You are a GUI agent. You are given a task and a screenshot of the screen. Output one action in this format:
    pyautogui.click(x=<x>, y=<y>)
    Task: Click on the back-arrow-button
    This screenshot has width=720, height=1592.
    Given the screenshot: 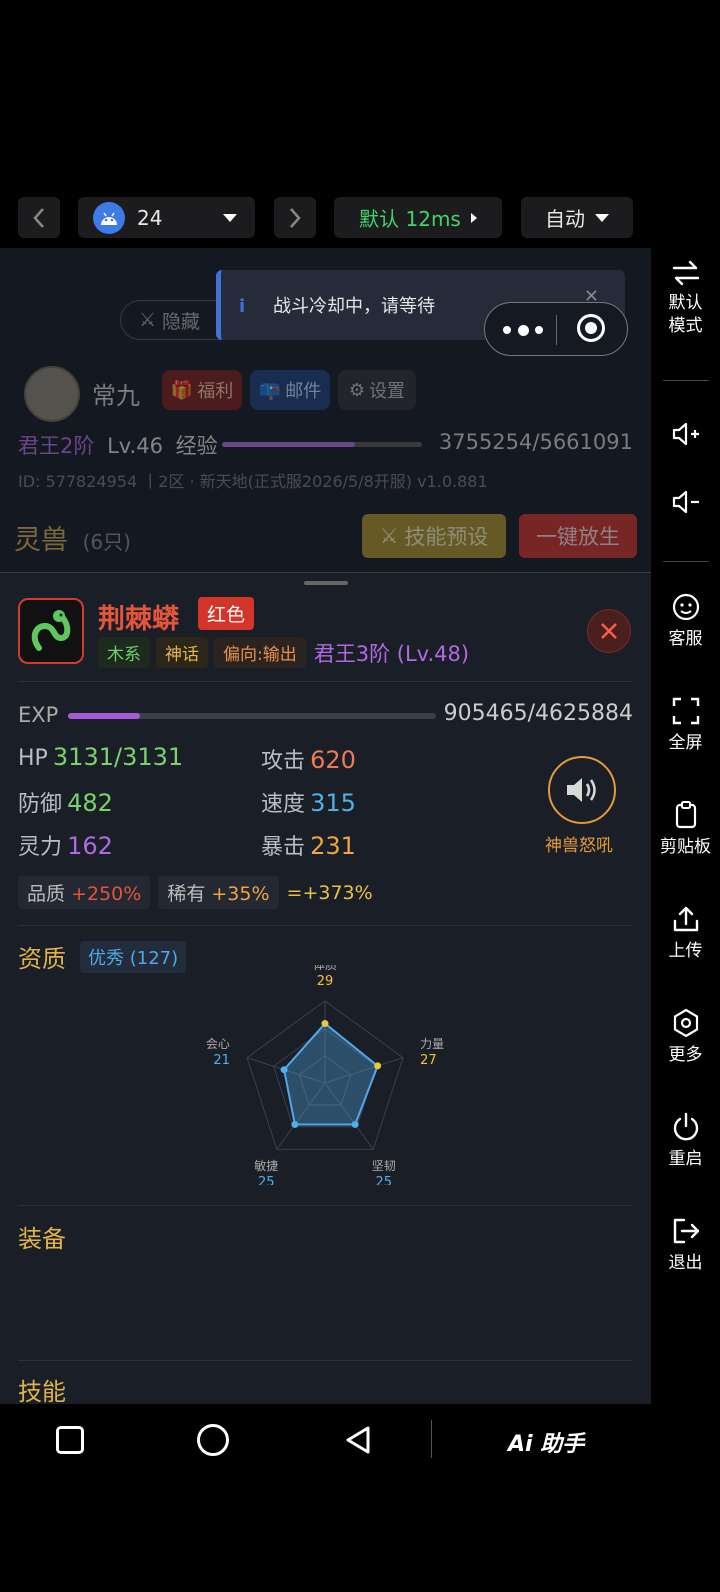 What is the action you would take?
    pyautogui.click(x=39, y=217)
    